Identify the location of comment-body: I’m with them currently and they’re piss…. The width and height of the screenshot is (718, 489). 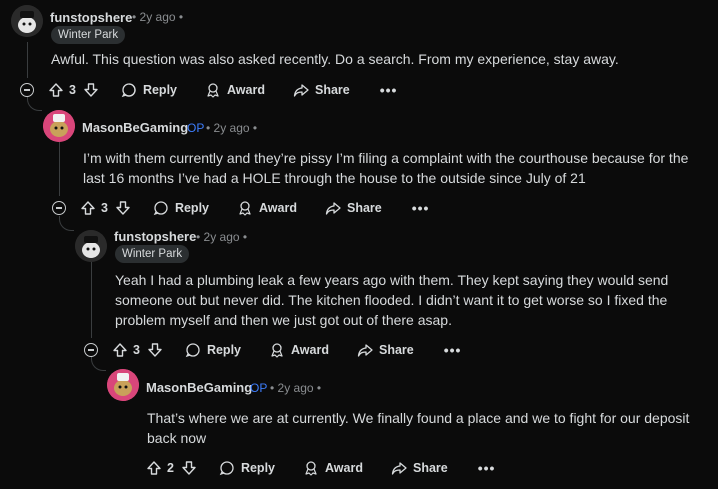
(386, 168).